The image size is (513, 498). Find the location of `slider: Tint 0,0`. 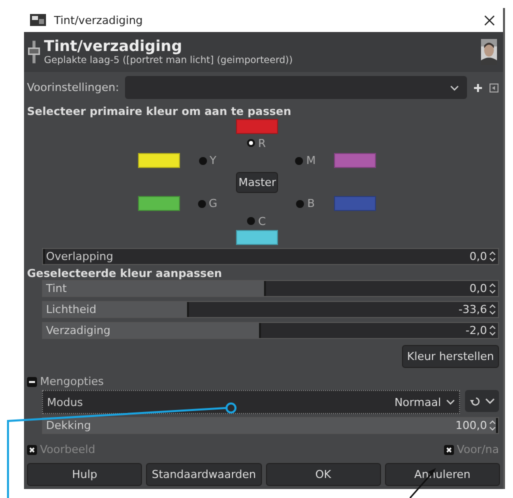

slider: Tint 0,0 is located at coordinates (270, 288).